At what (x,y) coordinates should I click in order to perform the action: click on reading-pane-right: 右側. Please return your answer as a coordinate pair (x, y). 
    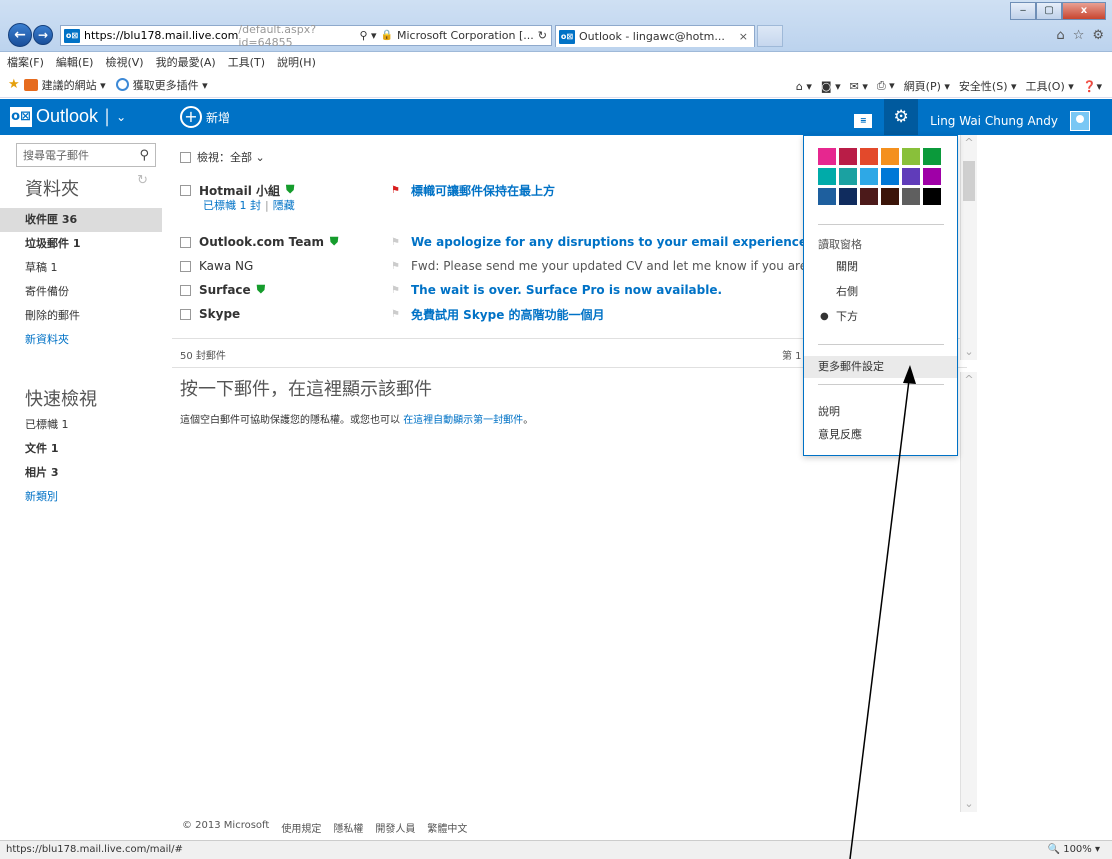
    Looking at the image, I should click on (880, 292).